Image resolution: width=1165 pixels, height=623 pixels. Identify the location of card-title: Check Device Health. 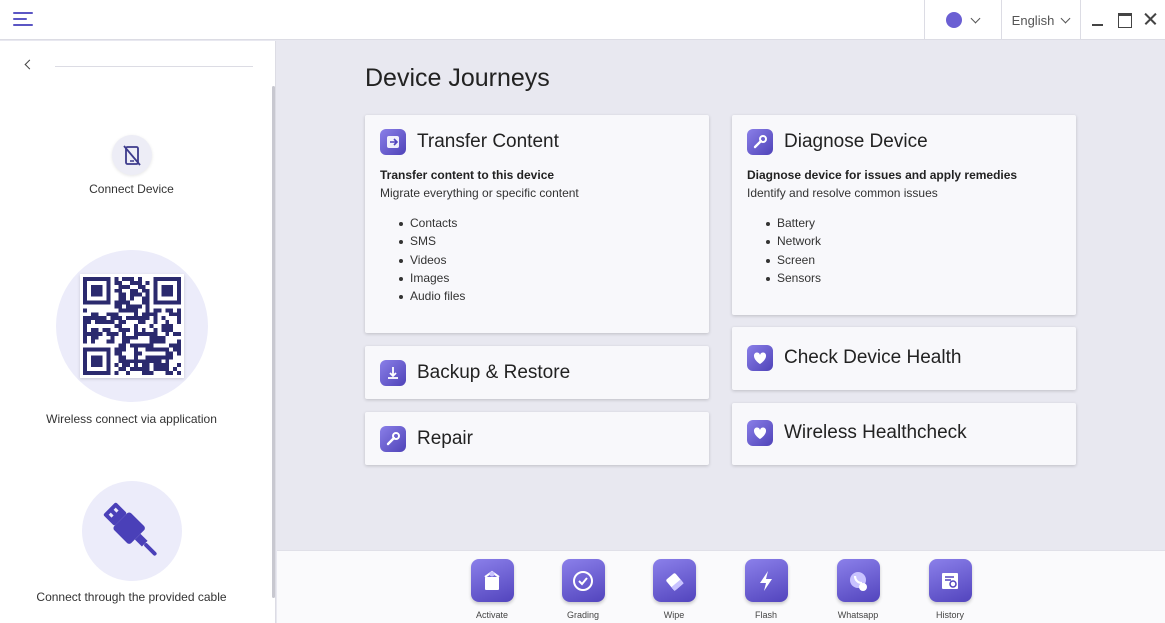
(873, 357).